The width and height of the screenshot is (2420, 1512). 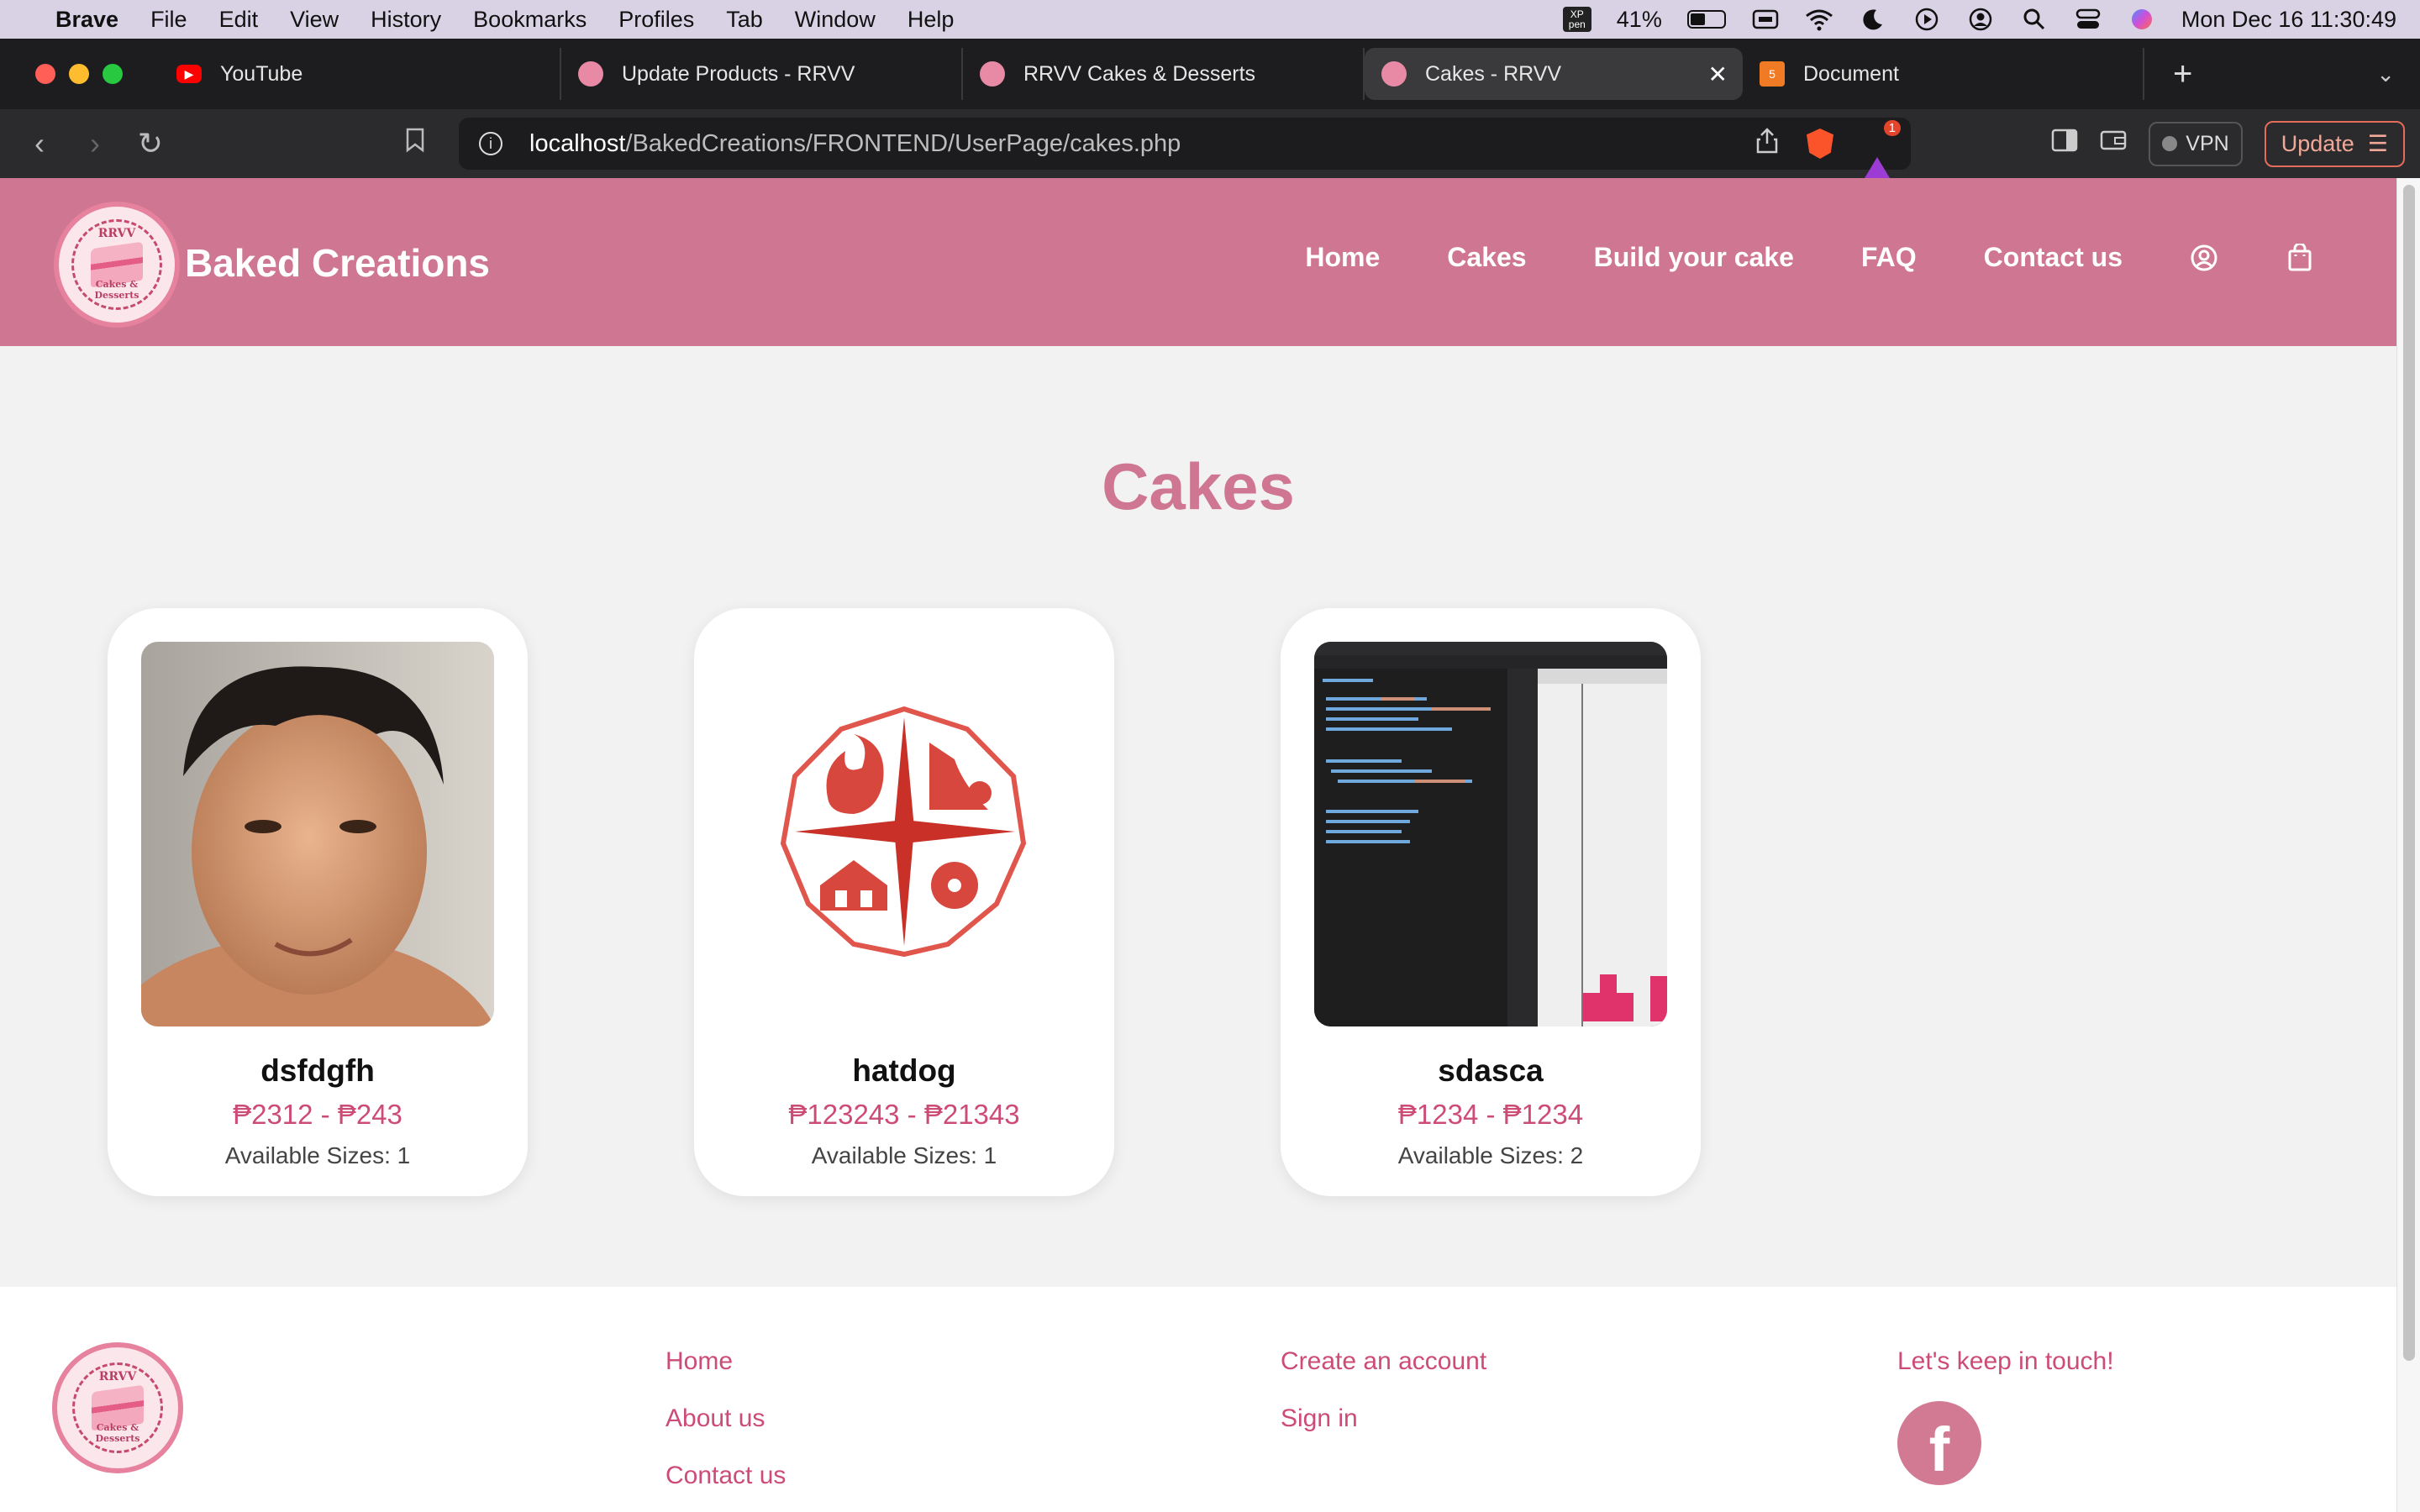 I want to click on menu-history: History, so click(x=406, y=20).